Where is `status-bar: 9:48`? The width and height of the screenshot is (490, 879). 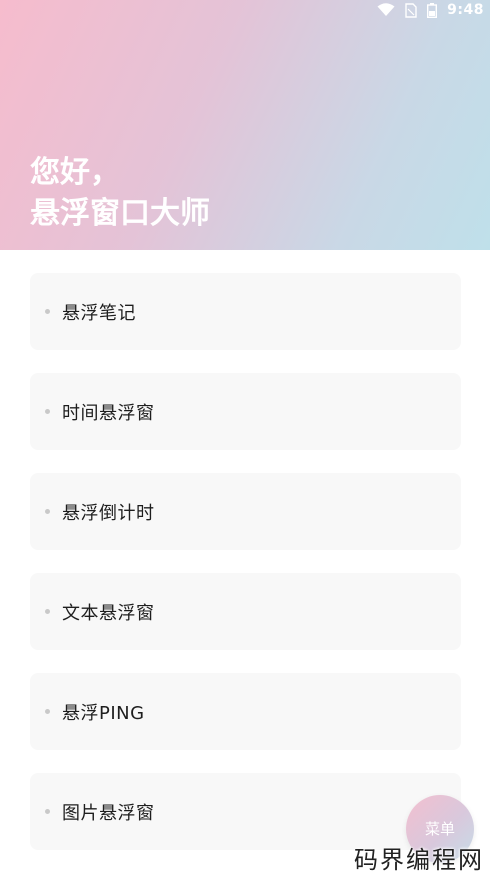 status-bar: 9:48 is located at coordinates (433, 10).